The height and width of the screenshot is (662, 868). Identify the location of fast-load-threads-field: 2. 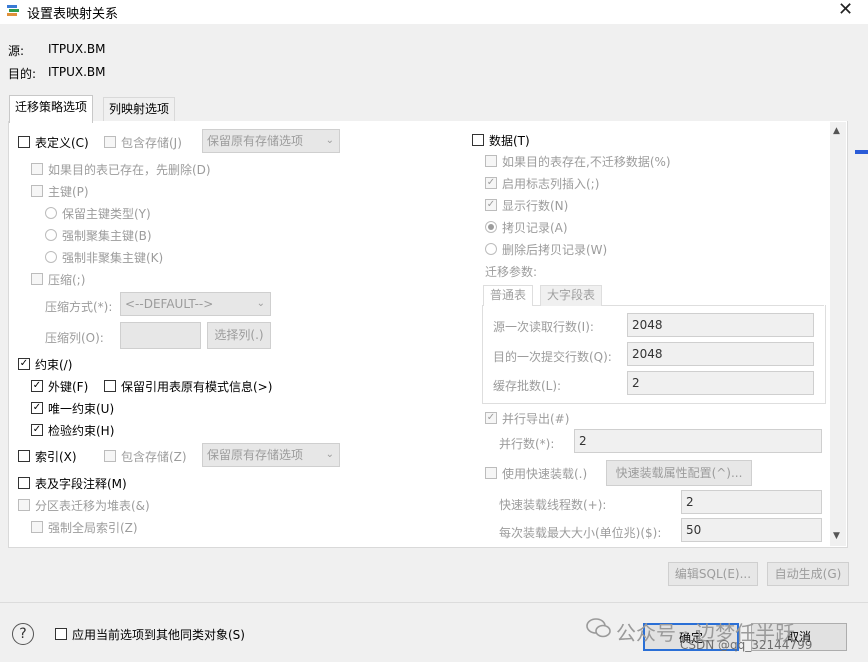
(751, 502).